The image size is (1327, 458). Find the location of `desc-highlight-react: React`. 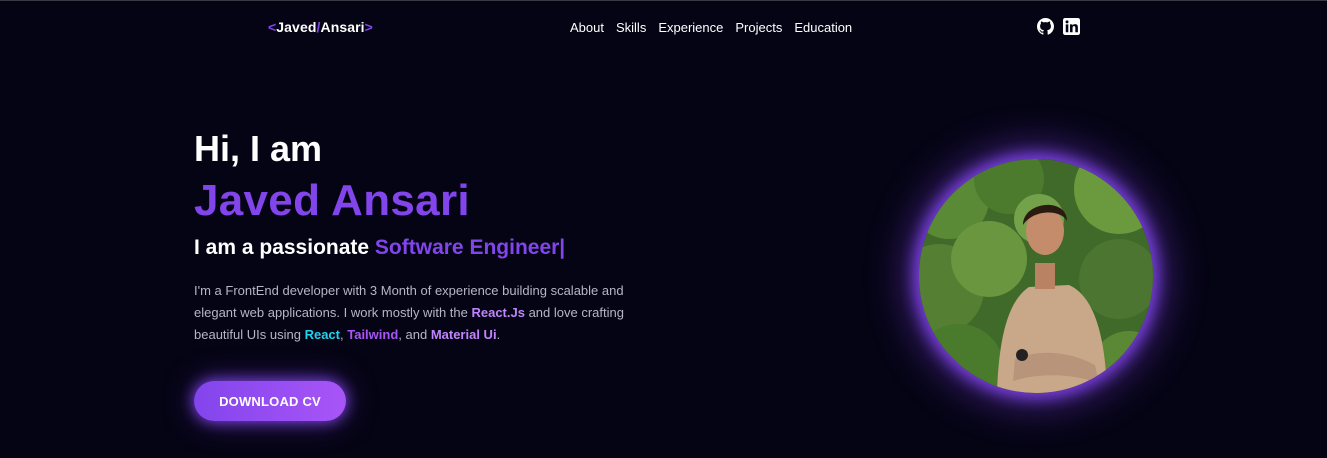

desc-highlight-react: React is located at coordinates (322, 334).